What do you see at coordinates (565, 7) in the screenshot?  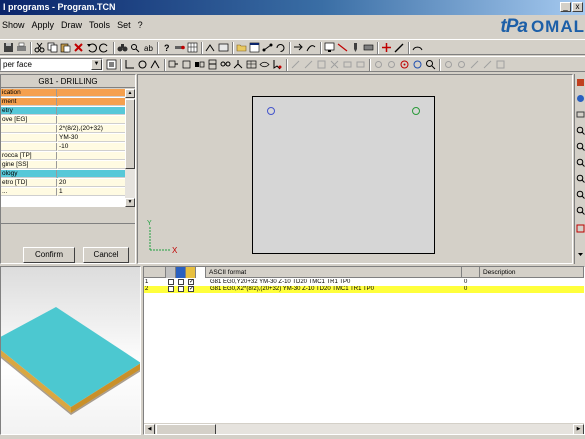 I see `minimize-button: _` at bounding box center [565, 7].